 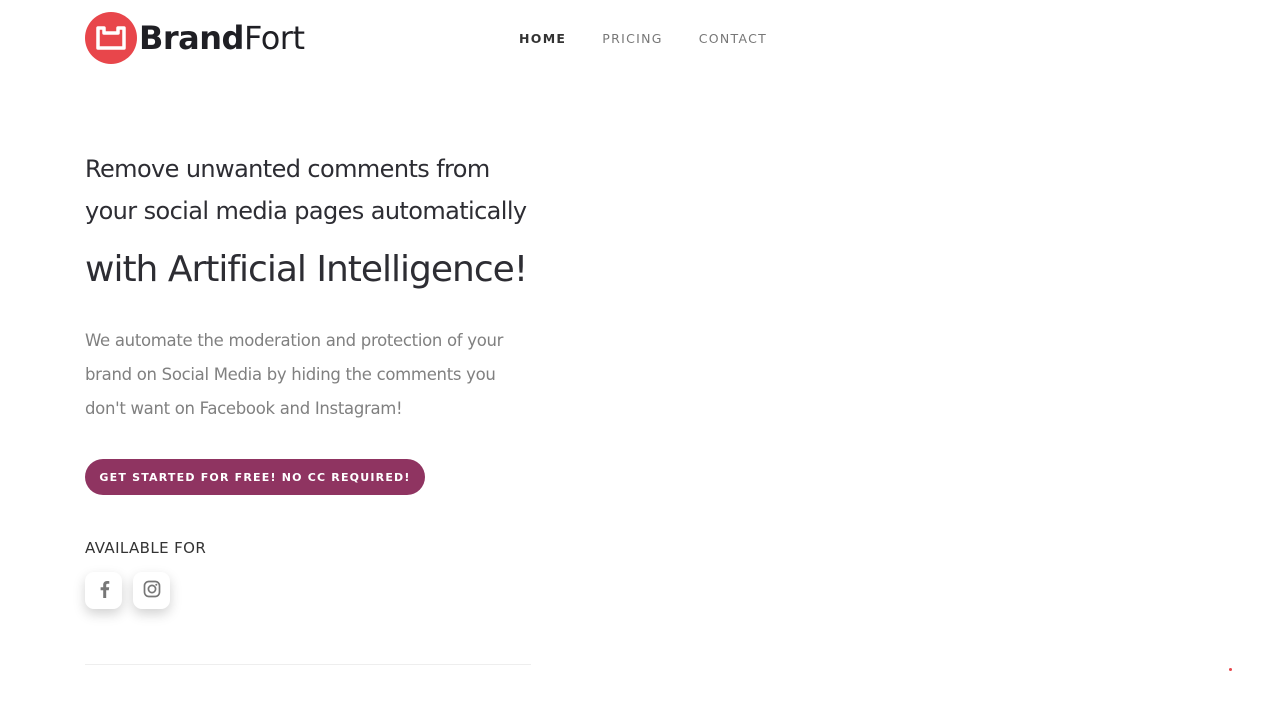 What do you see at coordinates (146, 548) in the screenshot?
I see `available-for-label: AVAILABLE FOR` at bounding box center [146, 548].